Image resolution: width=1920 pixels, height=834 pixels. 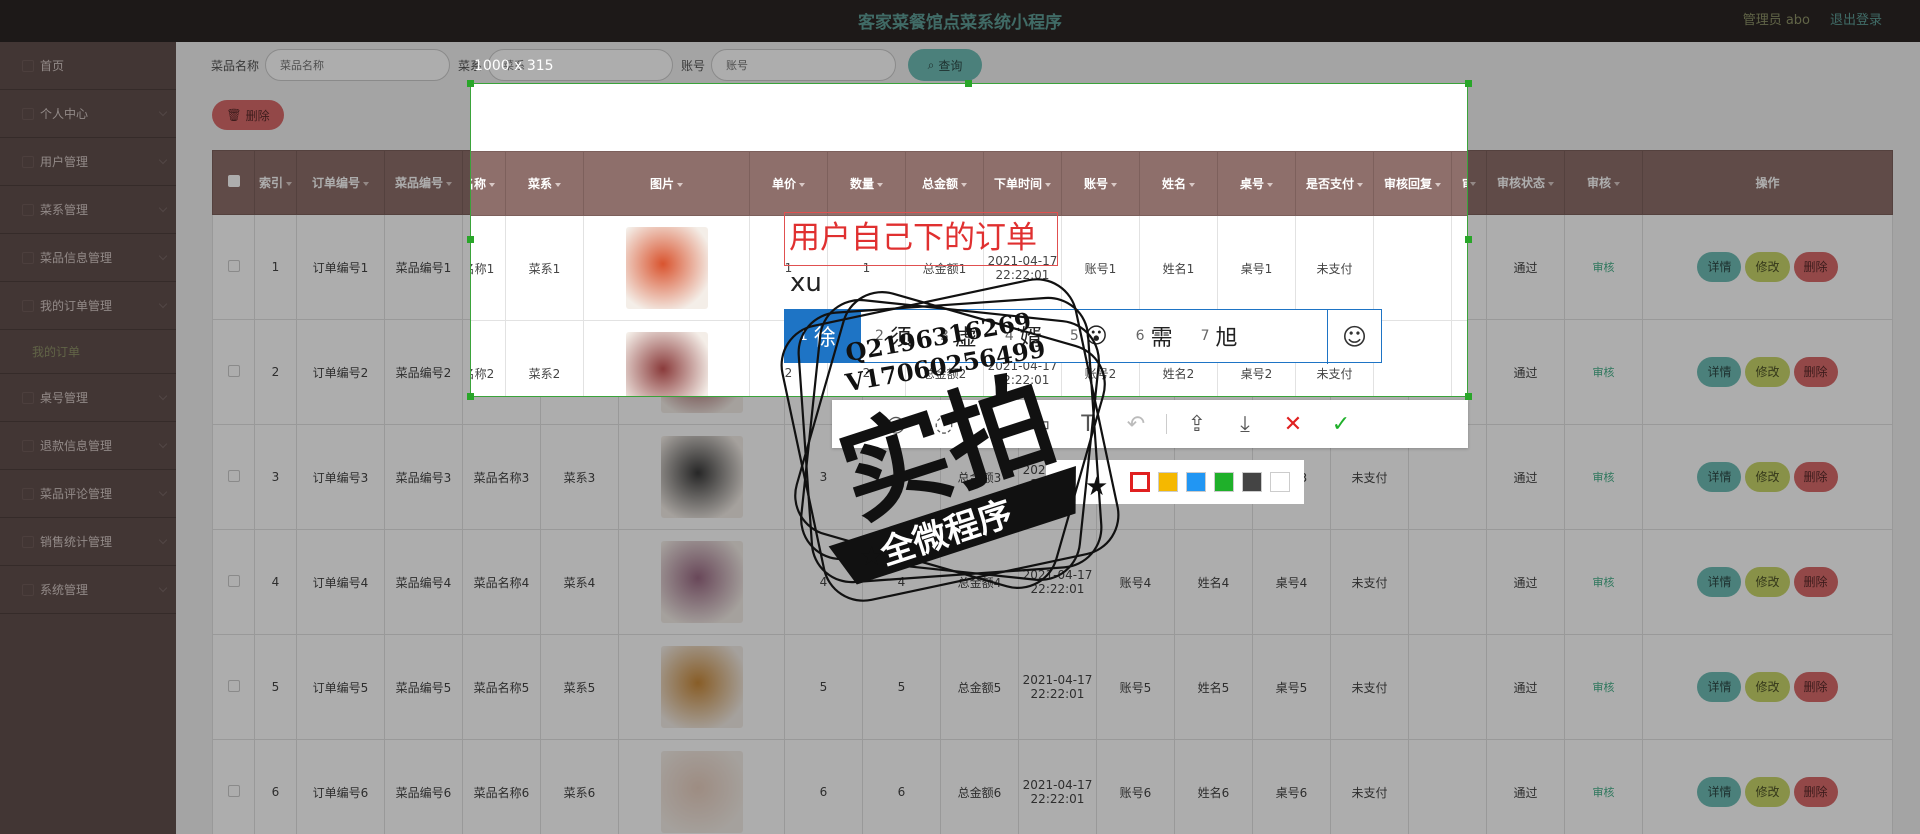 I want to click on ime-candidate: 7旭, so click(x=1219, y=336).